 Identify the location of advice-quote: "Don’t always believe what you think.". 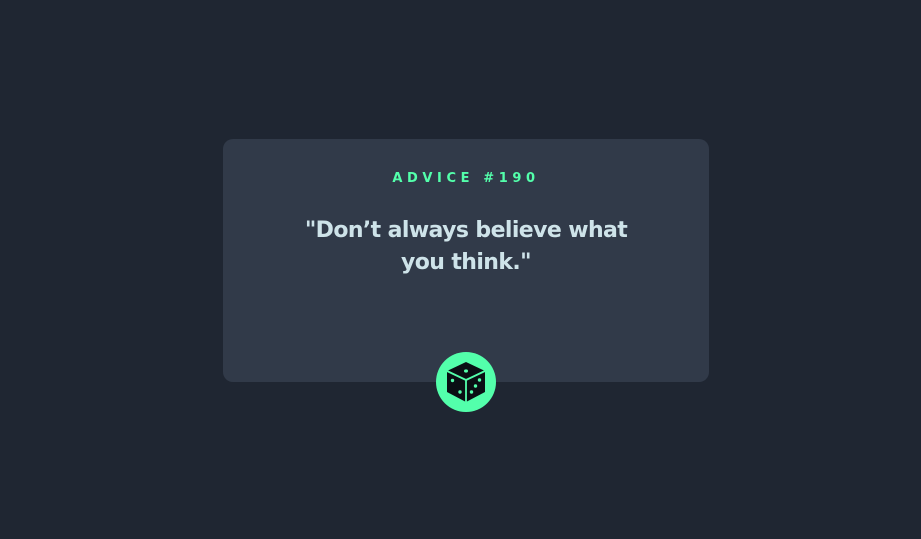
(466, 246).